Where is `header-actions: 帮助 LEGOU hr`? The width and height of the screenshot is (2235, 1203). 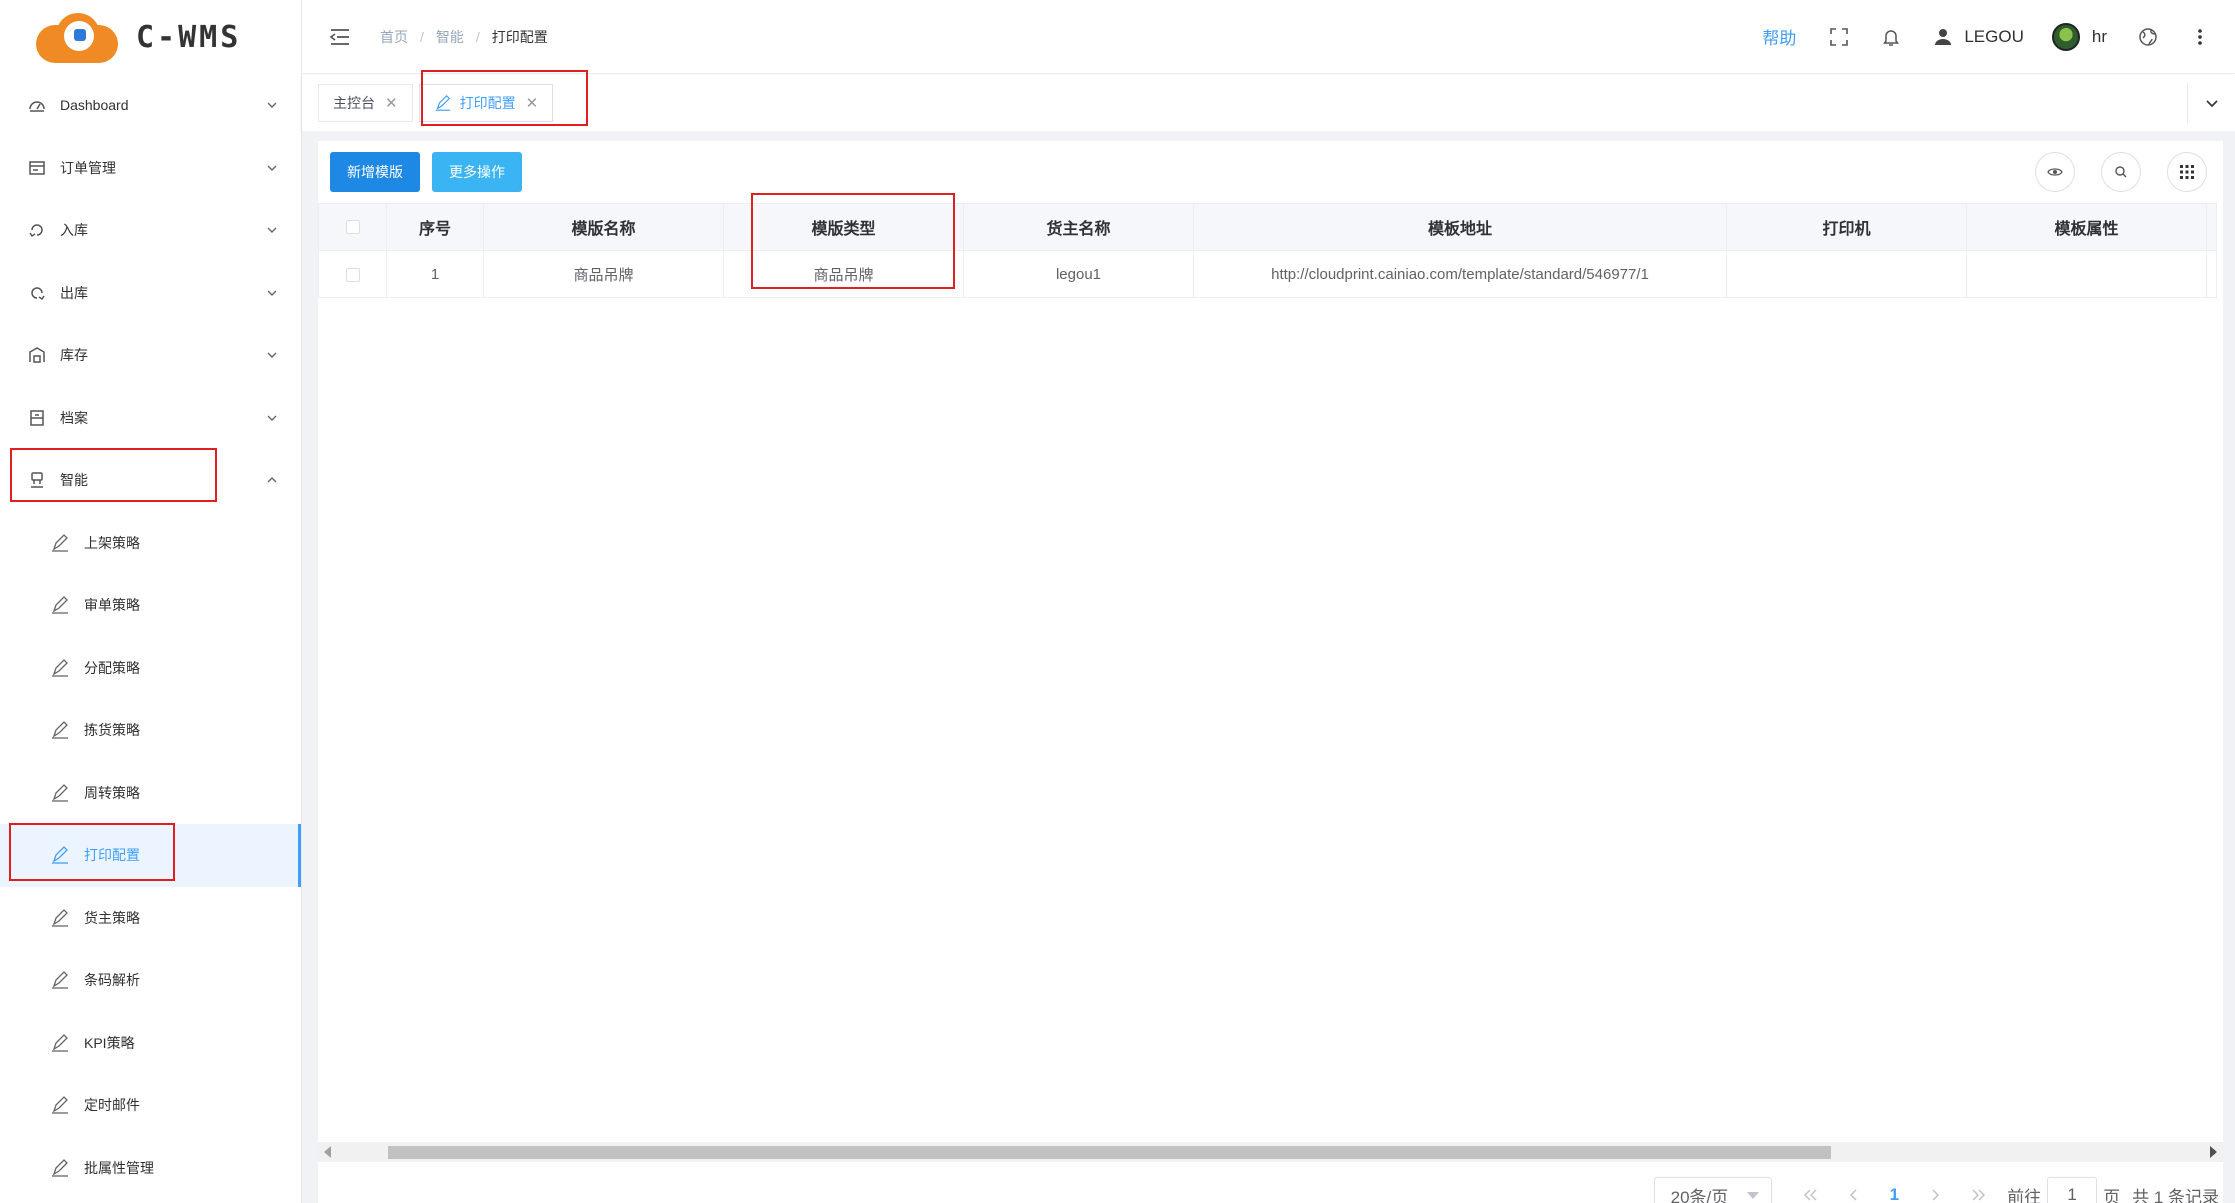
header-actions: 帮助 LEGOU hr is located at coordinates (1998, 36).